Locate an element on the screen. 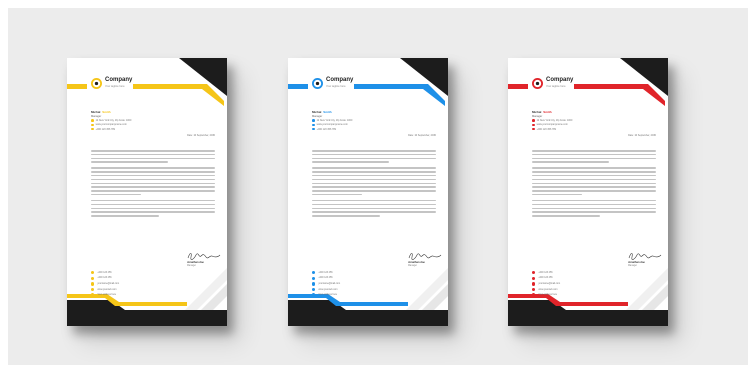 The width and height of the screenshot is (756, 373). company-name: Company is located at coordinates (119, 80).